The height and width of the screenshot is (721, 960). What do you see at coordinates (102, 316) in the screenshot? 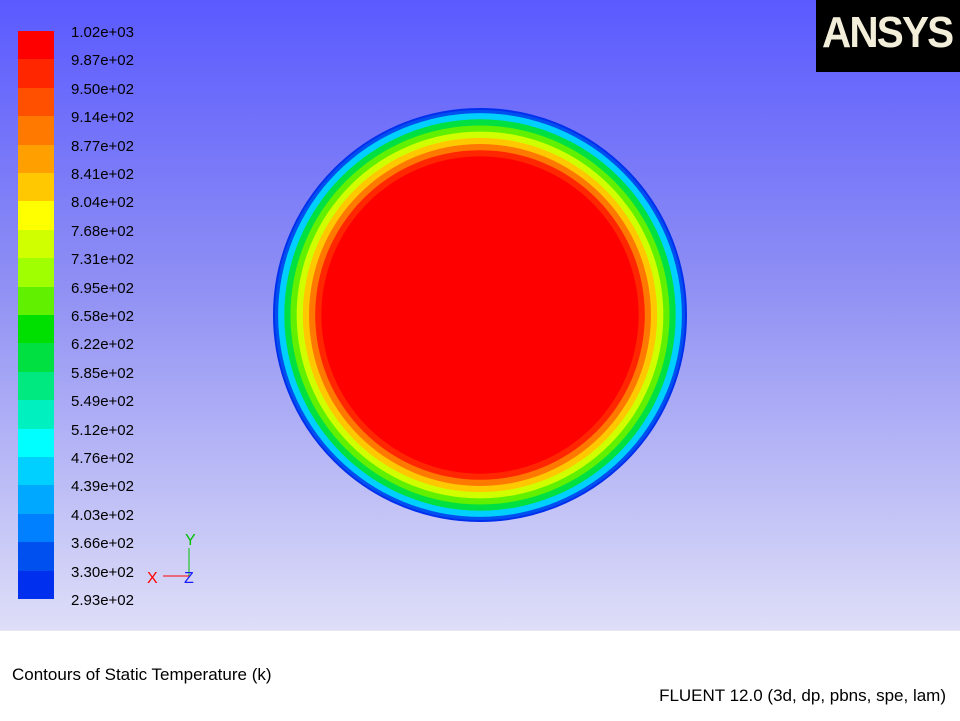
I see `colorbar-tick-label: 6.58e+02` at bounding box center [102, 316].